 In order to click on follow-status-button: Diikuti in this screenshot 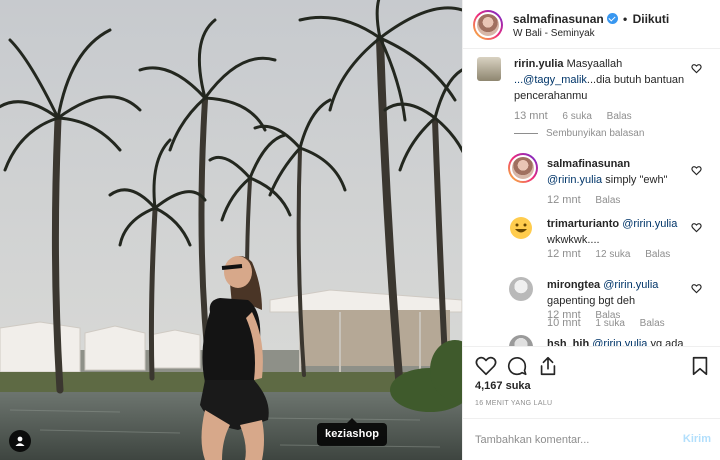, I will do `click(651, 19)`.